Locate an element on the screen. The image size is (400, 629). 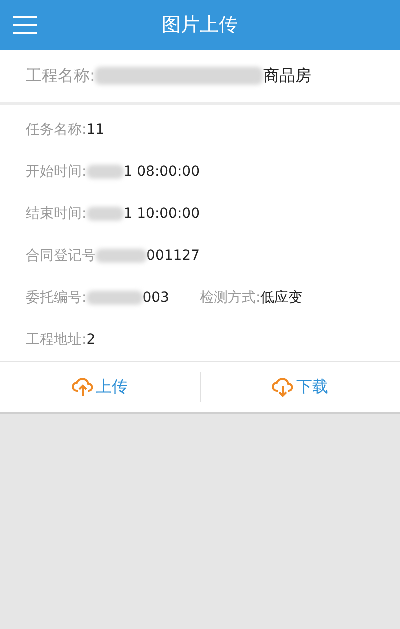
field-label: 开始时间: is located at coordinates (56, 172).